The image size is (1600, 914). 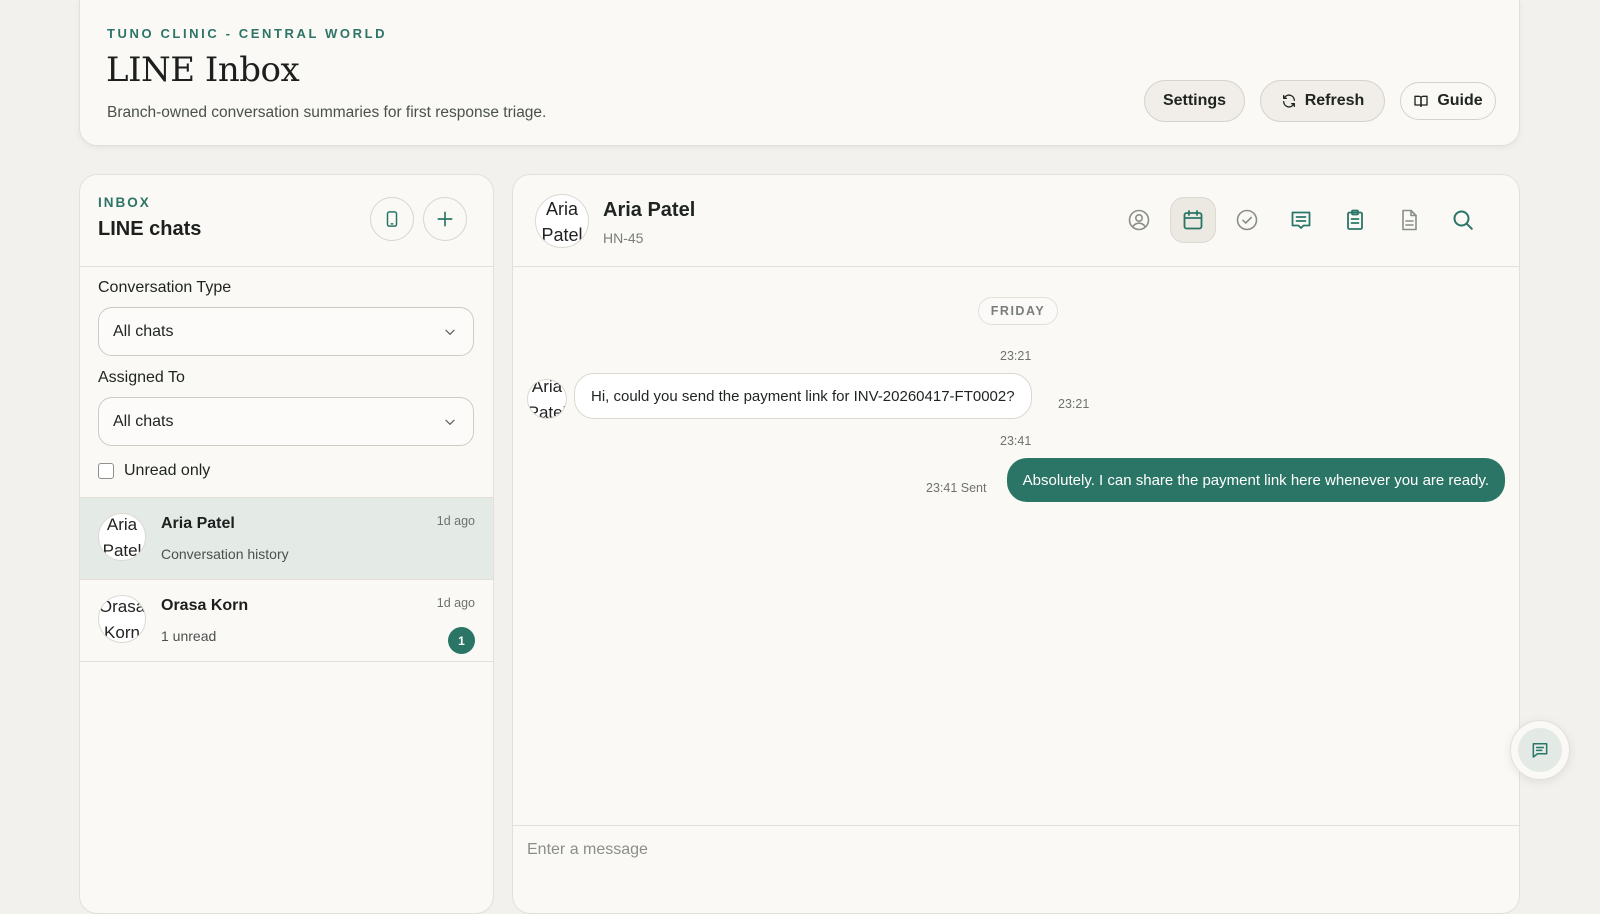 What do you see at coordinates (286, 621) in the screenshot?
I see `chat-list-item-orasa-korn: Orasa Korn Orasa Korn 1 unread 1d ago 1` at bounding box center [286, 621].